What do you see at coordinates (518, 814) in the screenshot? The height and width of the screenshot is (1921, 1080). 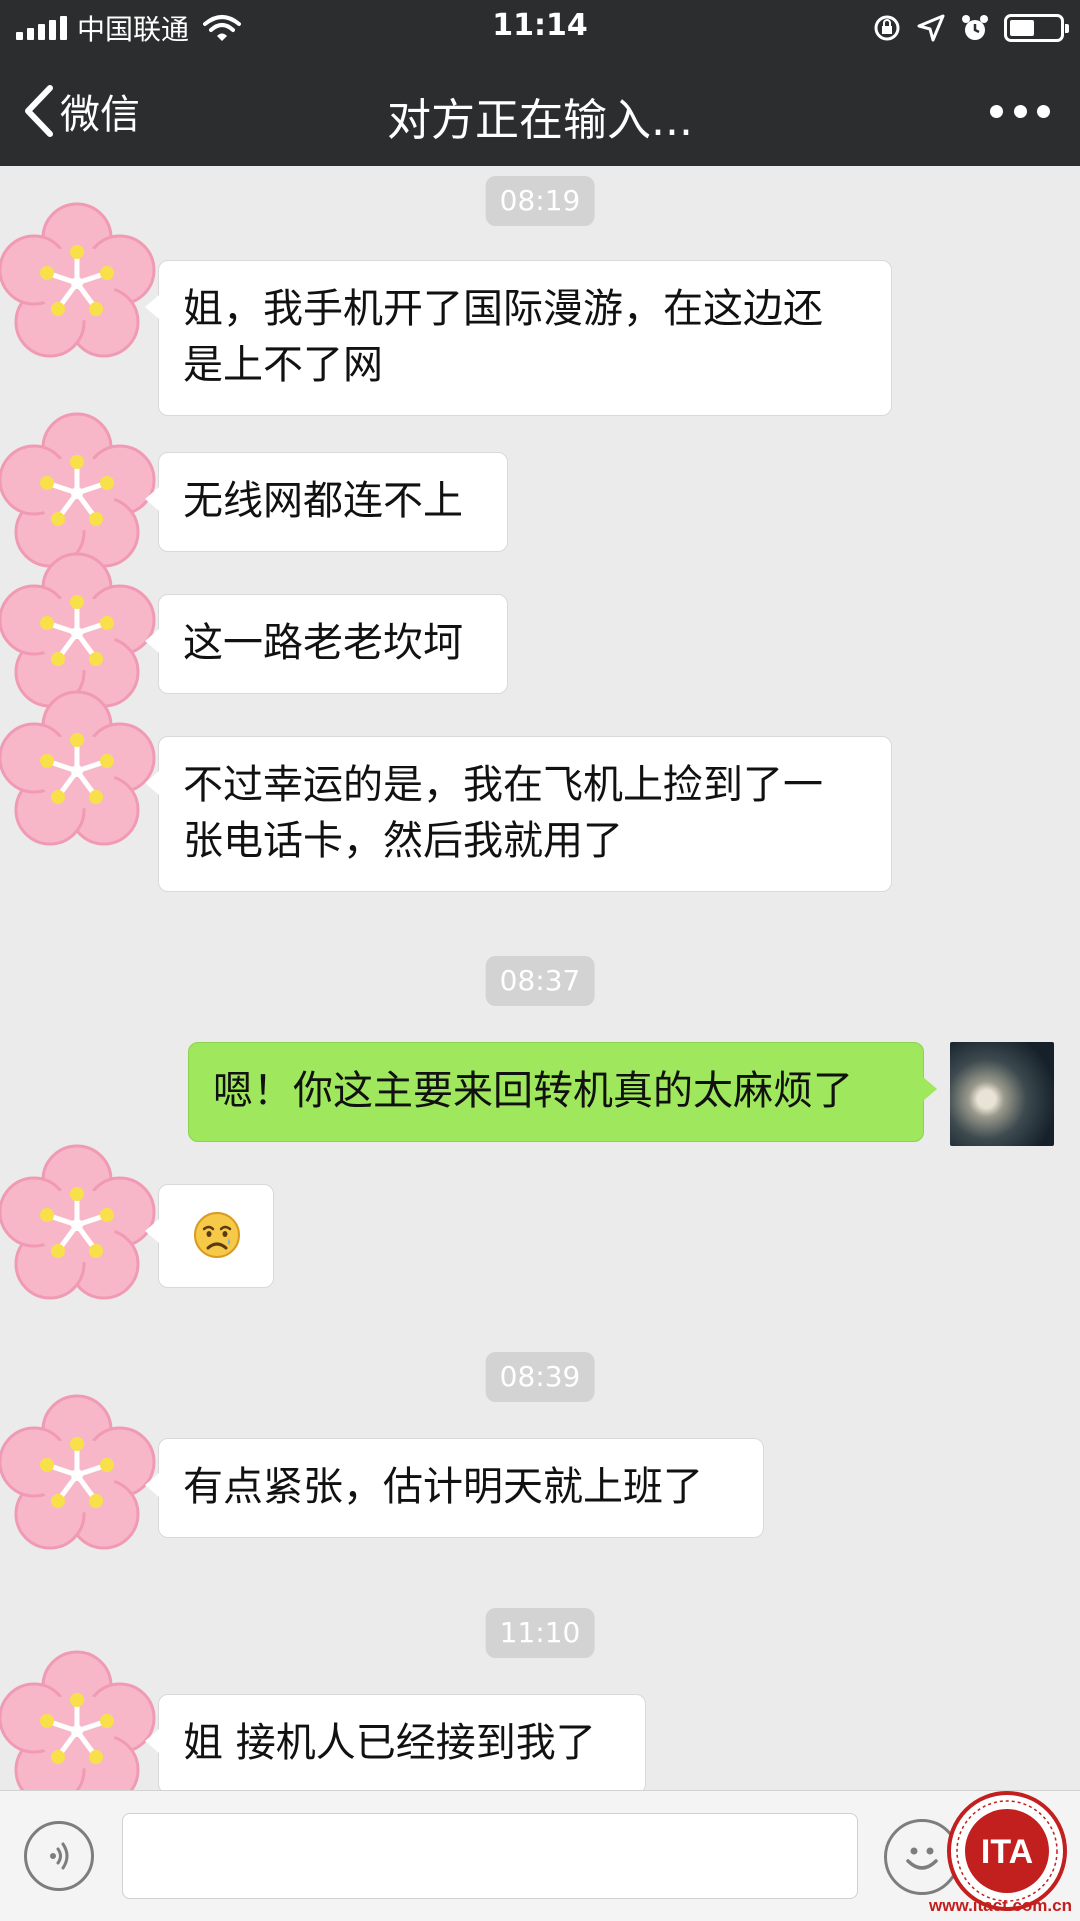 I see `message-bubble-received: 不过幸运的是，我在飞机上捡到了一 张电话卡，然后我就用了` at bounding box center [518, 814].